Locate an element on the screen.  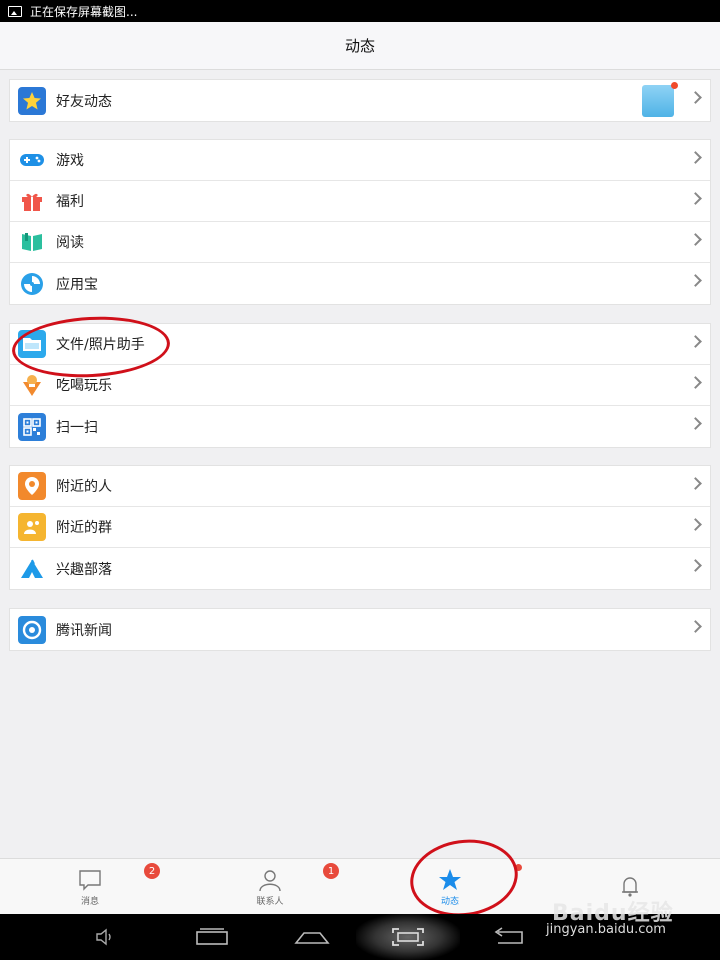
menu-item-label: 吃喝玩乐 is located at coordinates (84, 386).